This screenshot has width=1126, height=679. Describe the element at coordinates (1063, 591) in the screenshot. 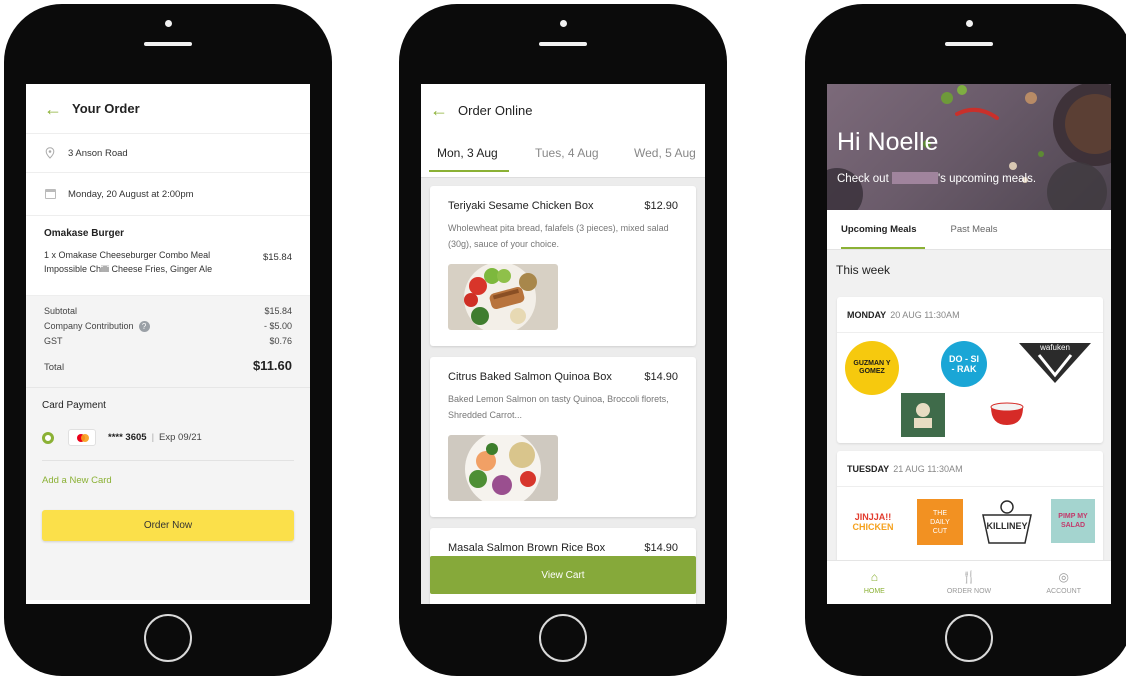

I see `nav-account-label: ACCOUNT` at that location.